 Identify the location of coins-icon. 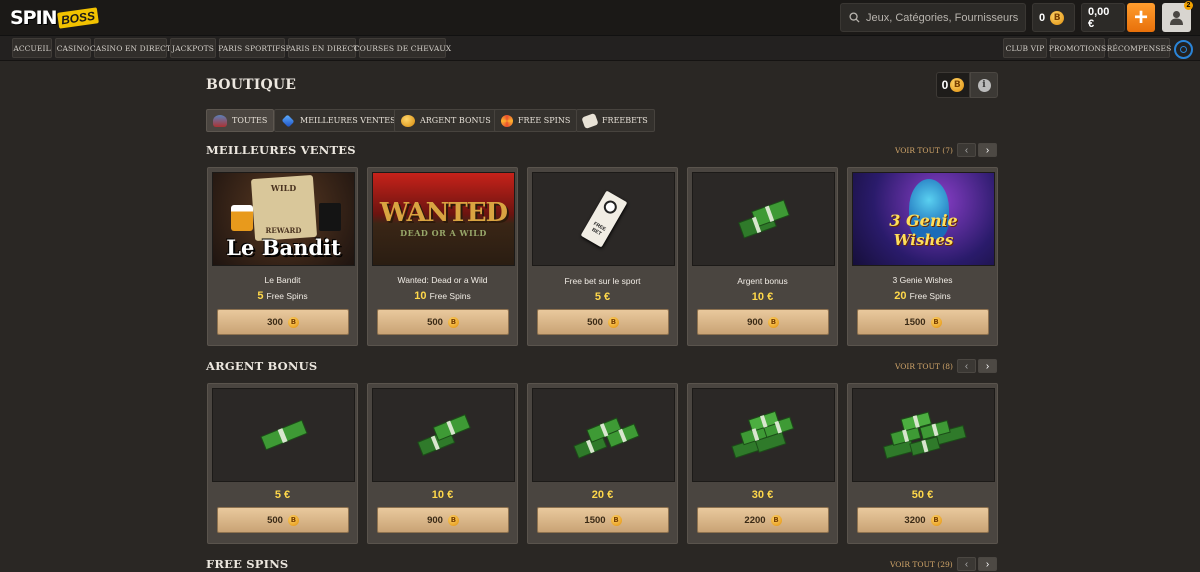
(408, 120).